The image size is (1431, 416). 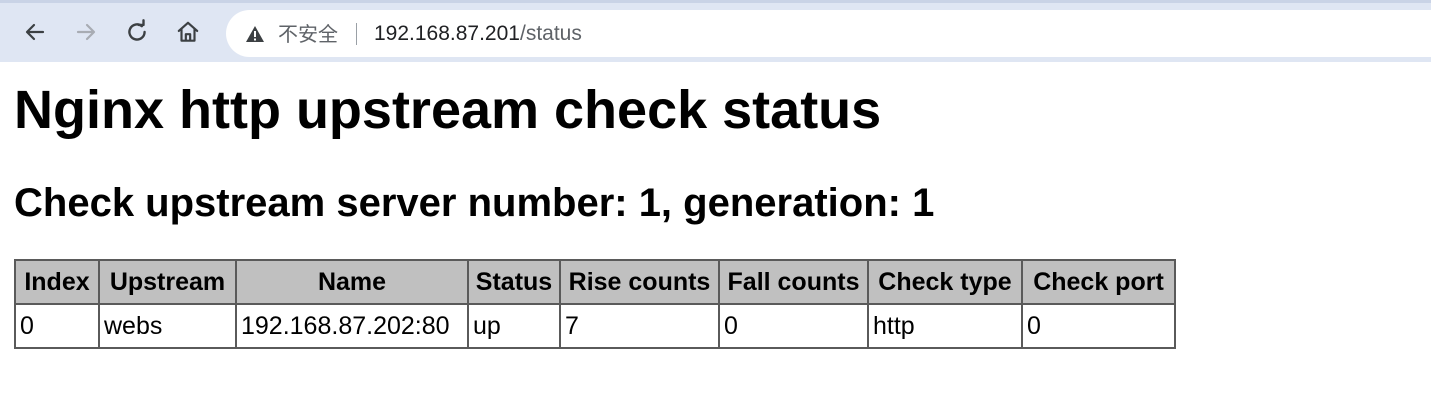 I want to click on column-header-check-port: Check port, so click(x=1098, y=282).